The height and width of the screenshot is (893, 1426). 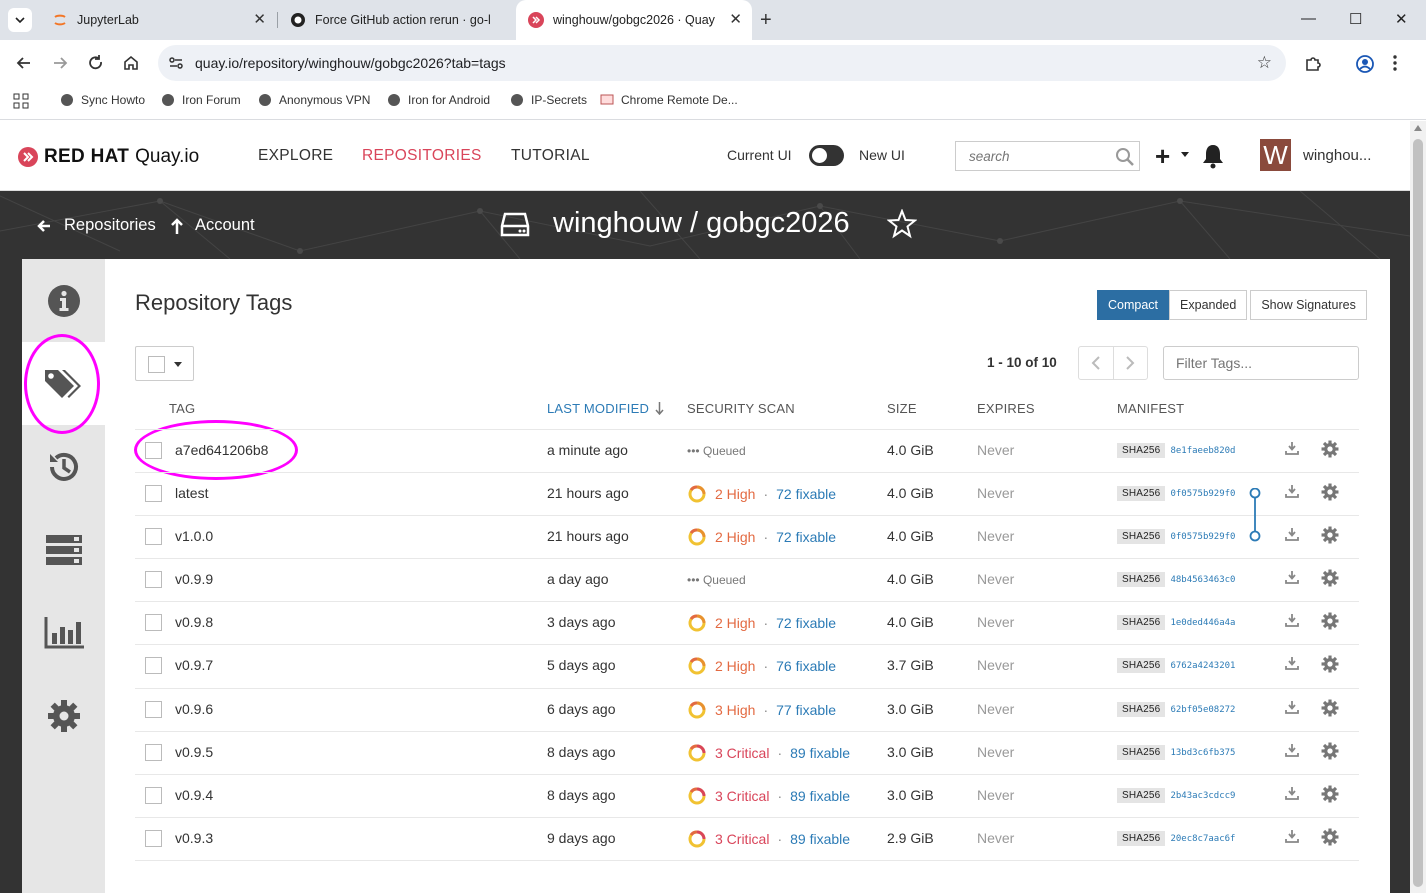 I want to click on tag-name: v1.0.0, so click(x=194, y=536).